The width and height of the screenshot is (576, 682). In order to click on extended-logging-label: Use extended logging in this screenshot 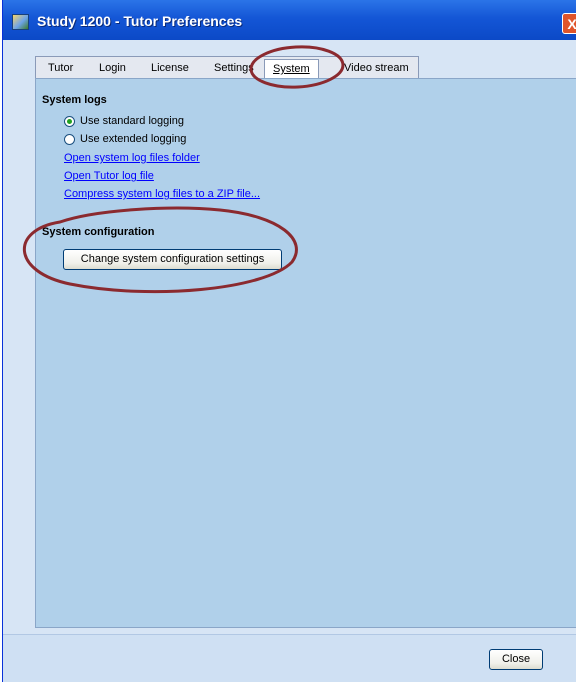, I will do `click(133, 139)`.